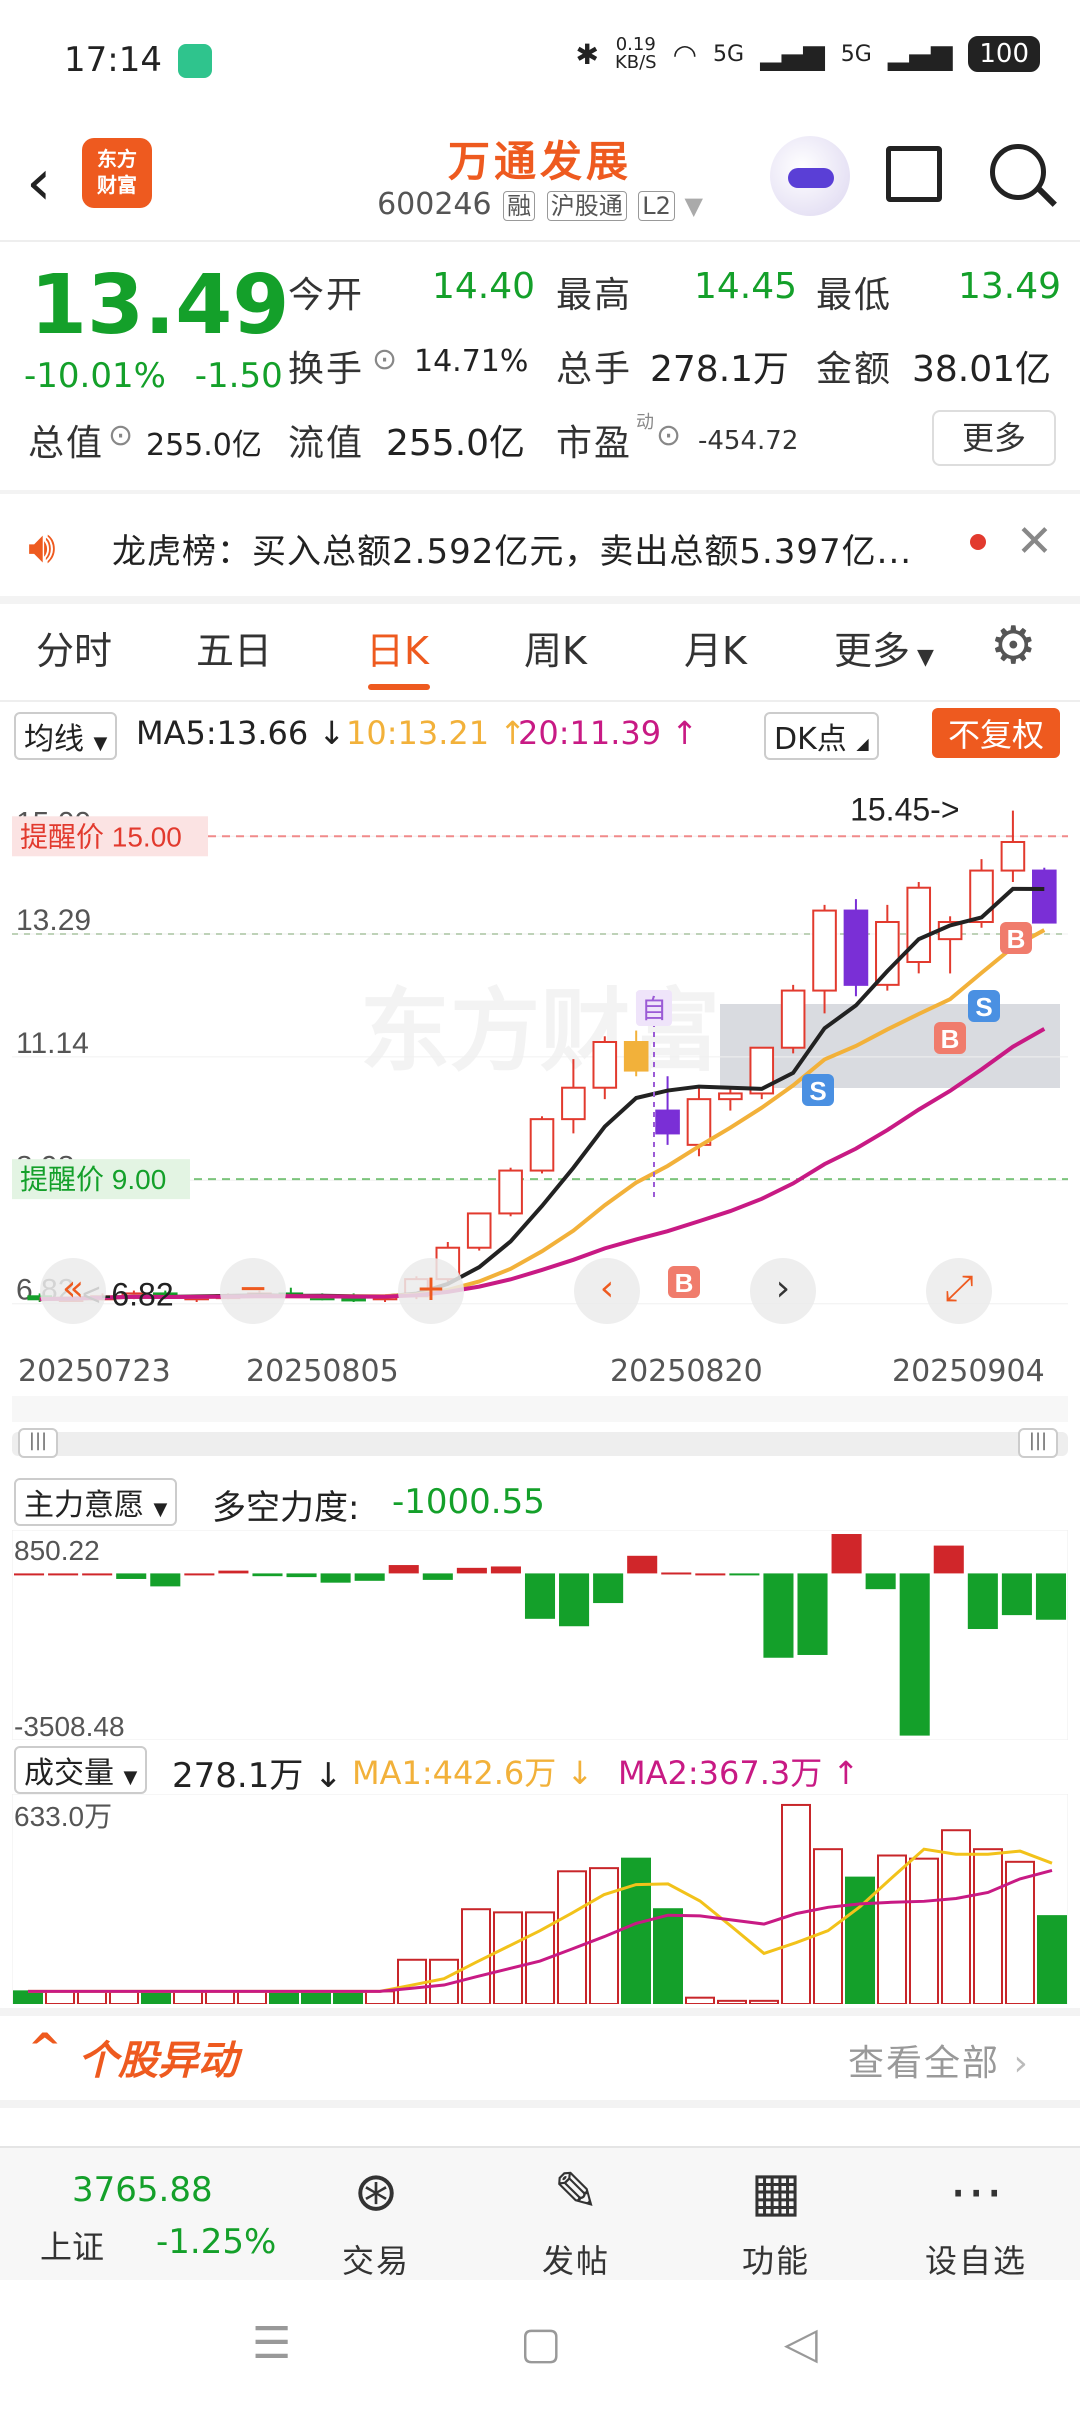  What do you see at coordinates (120, 435) in the screenshot?
I see `info-icon-2: ⊙` at bounding box center [120, 435].